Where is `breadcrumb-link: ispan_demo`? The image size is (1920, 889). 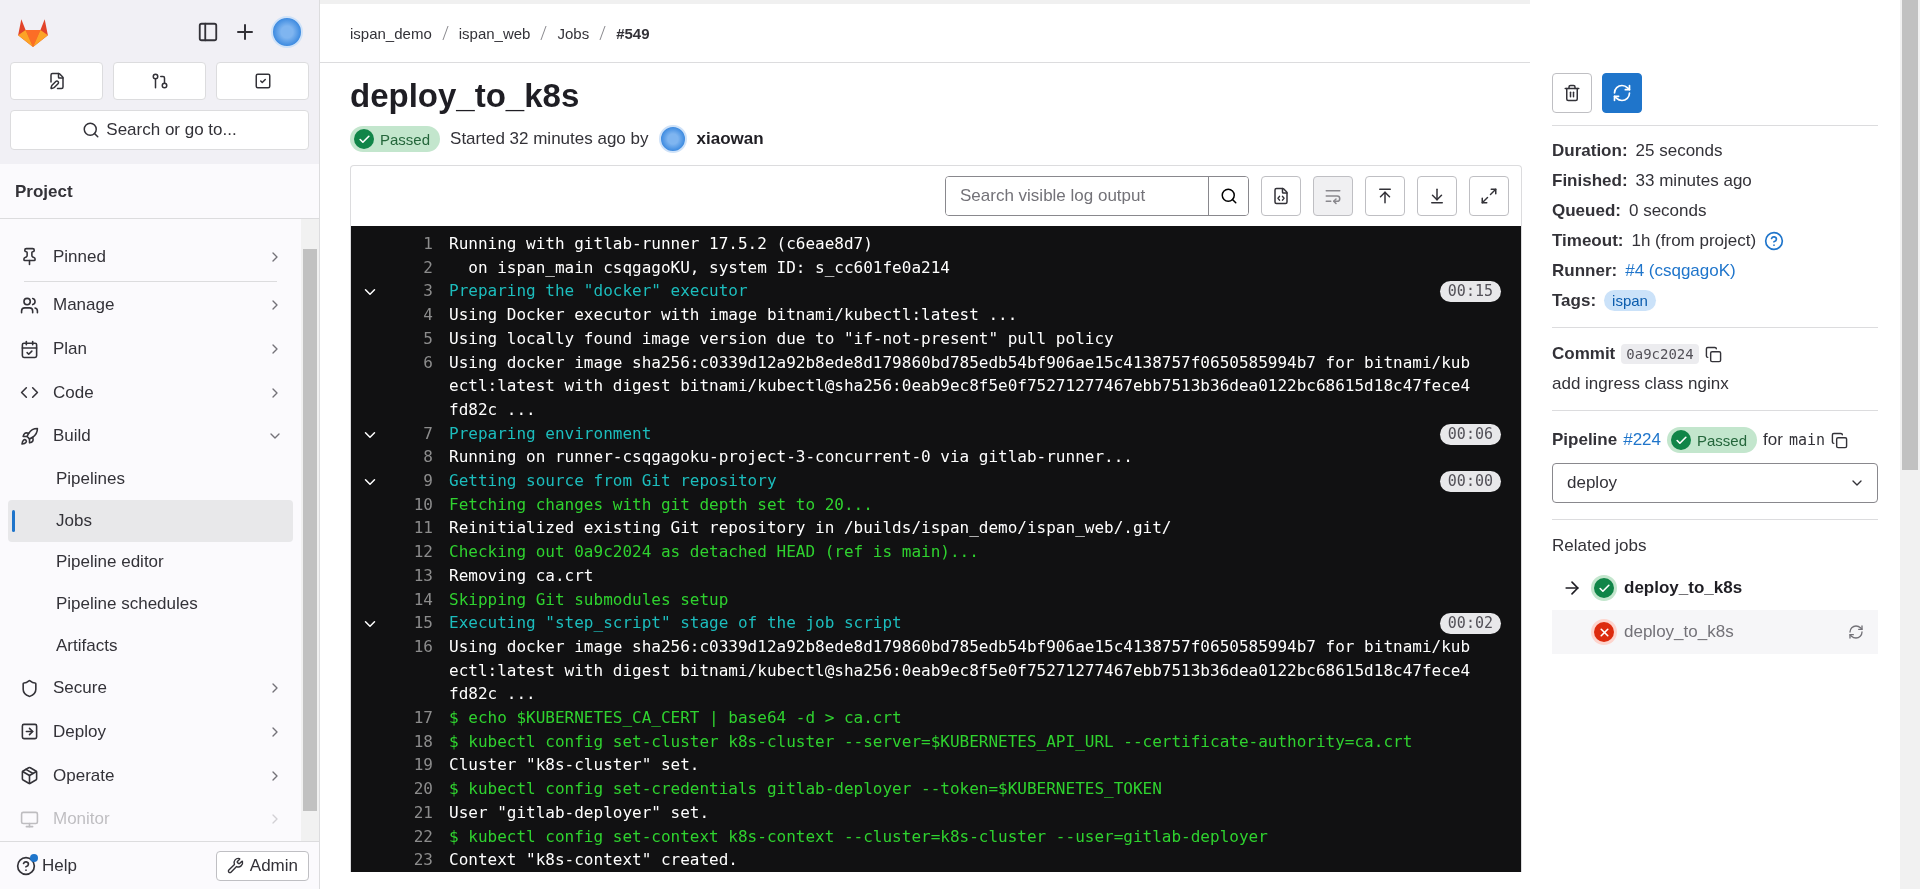 breadcrumb-link: ispan_demo is located at coordinates (391, 33).